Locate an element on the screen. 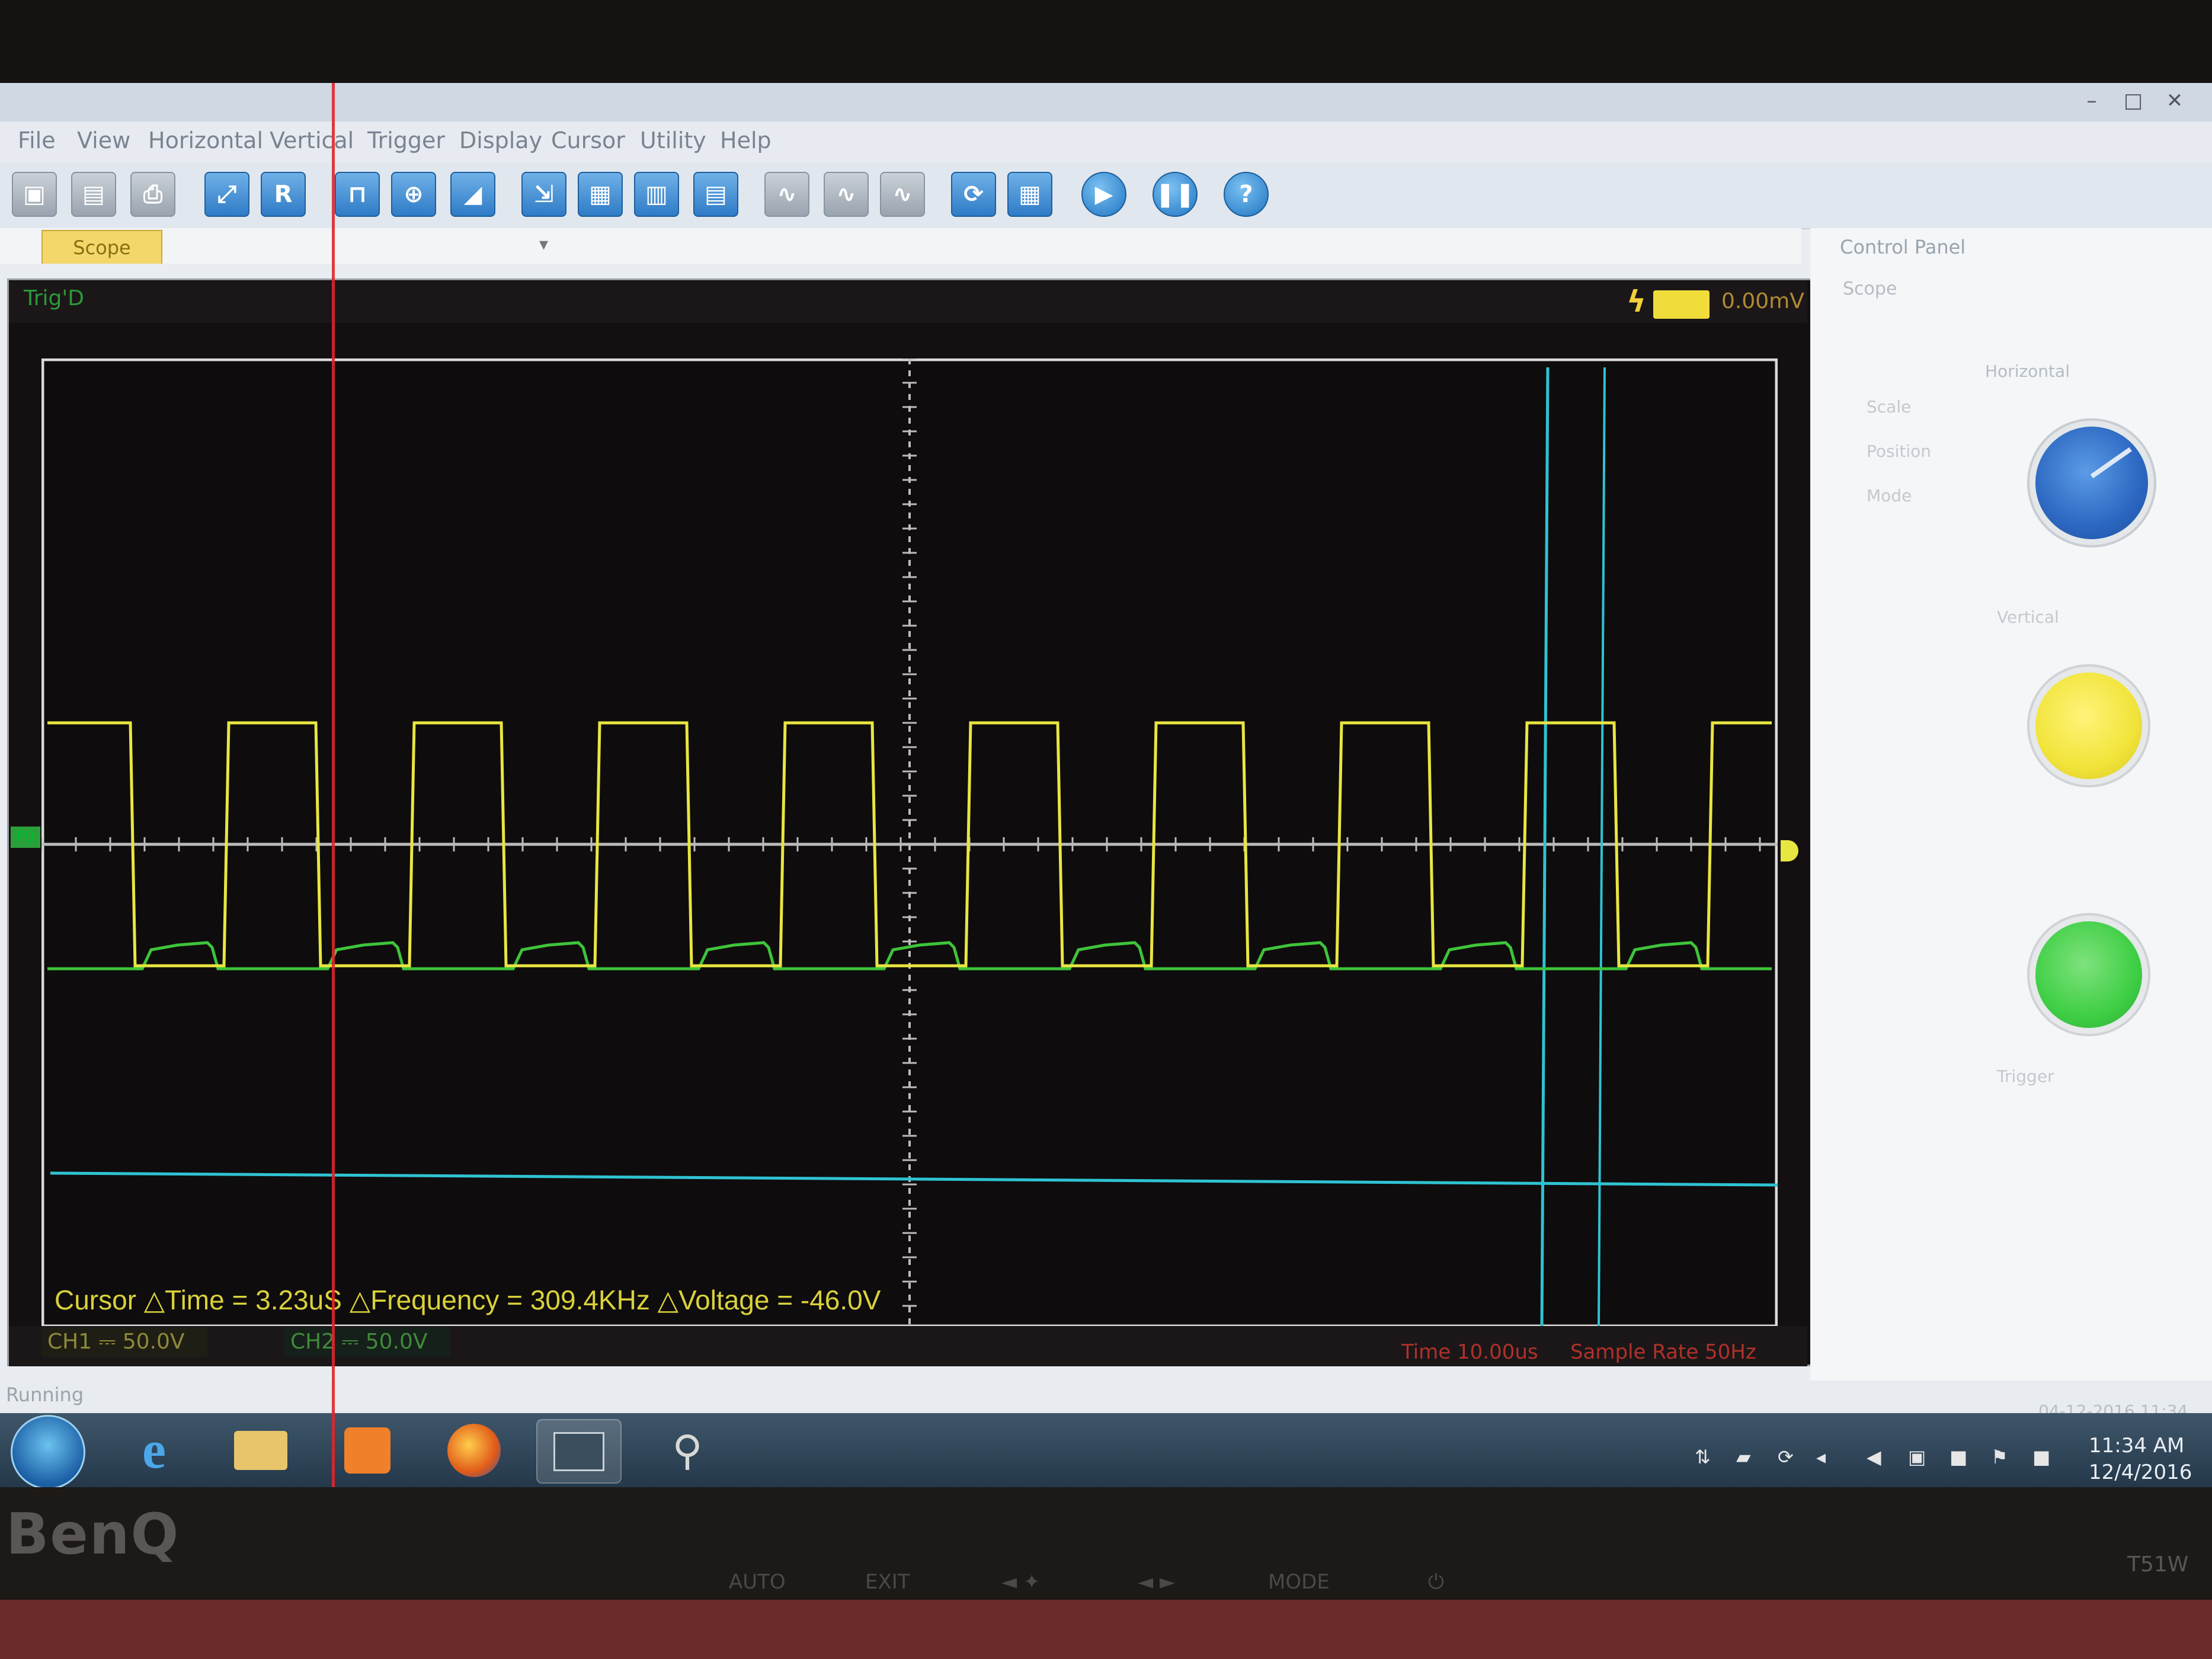  print-icon: ⎙ is located at coordinates (152, 194).